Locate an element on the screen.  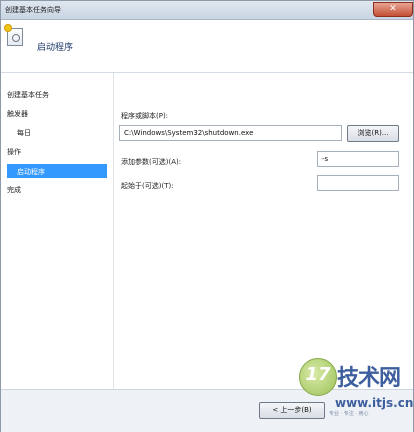
wizard-header: 启动程序 is located at coordinates (207, 46).